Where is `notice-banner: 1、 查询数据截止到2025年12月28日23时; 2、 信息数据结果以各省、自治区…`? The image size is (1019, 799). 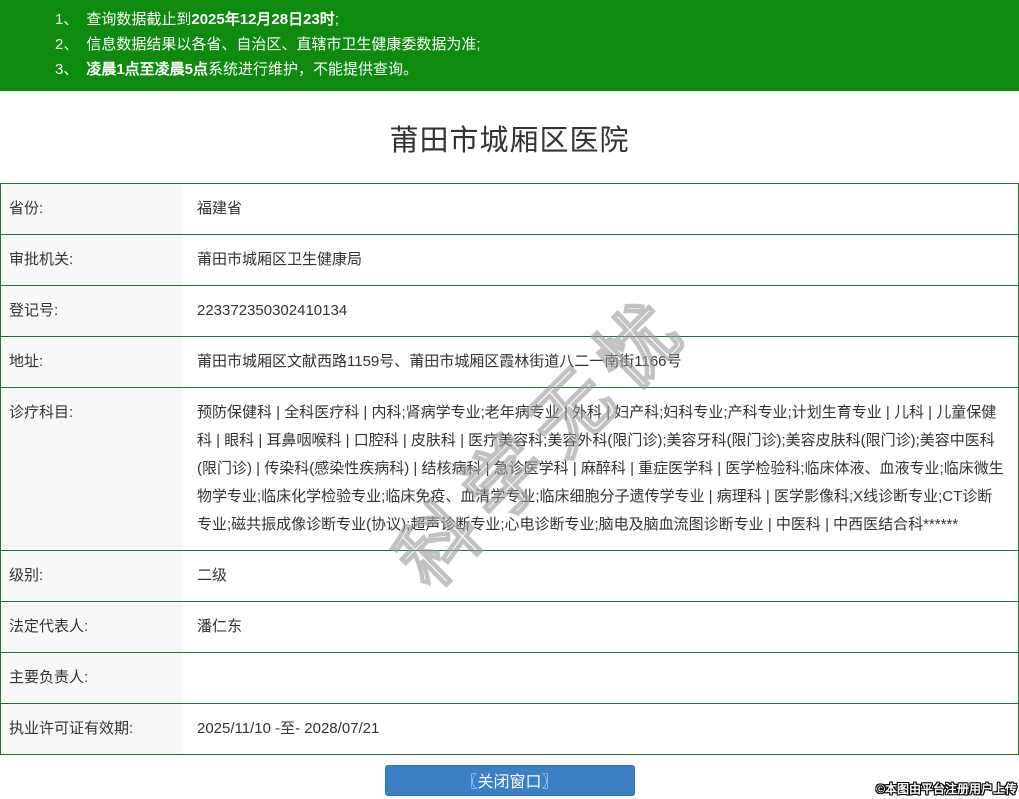
notice-banner: 1、 查询数据截止到2025年12月28日23时; 2、 信息数据结果以各省、自治区… is located at coordinates (509, 45).